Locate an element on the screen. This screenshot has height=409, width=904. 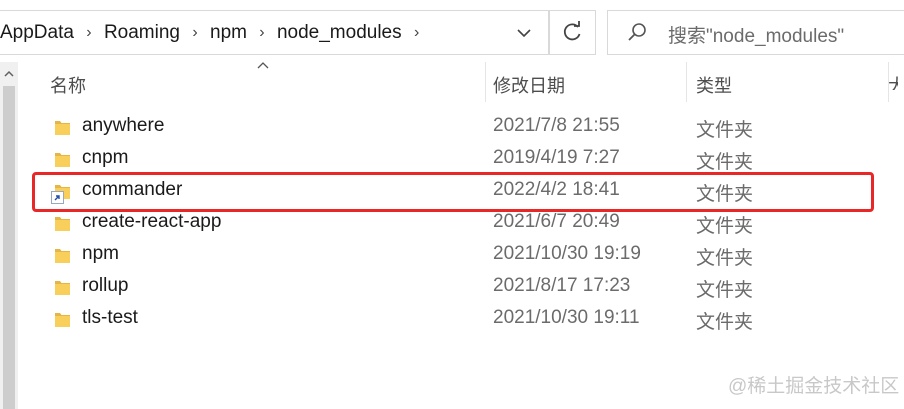
column-header-date-label: 修改日期 is located at coordinates (529, 86).